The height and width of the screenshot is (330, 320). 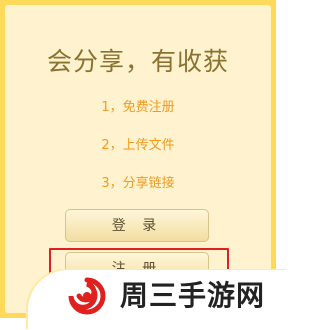 I want to click on page-title: 会分享，有收获, so click(x=137, y=61).